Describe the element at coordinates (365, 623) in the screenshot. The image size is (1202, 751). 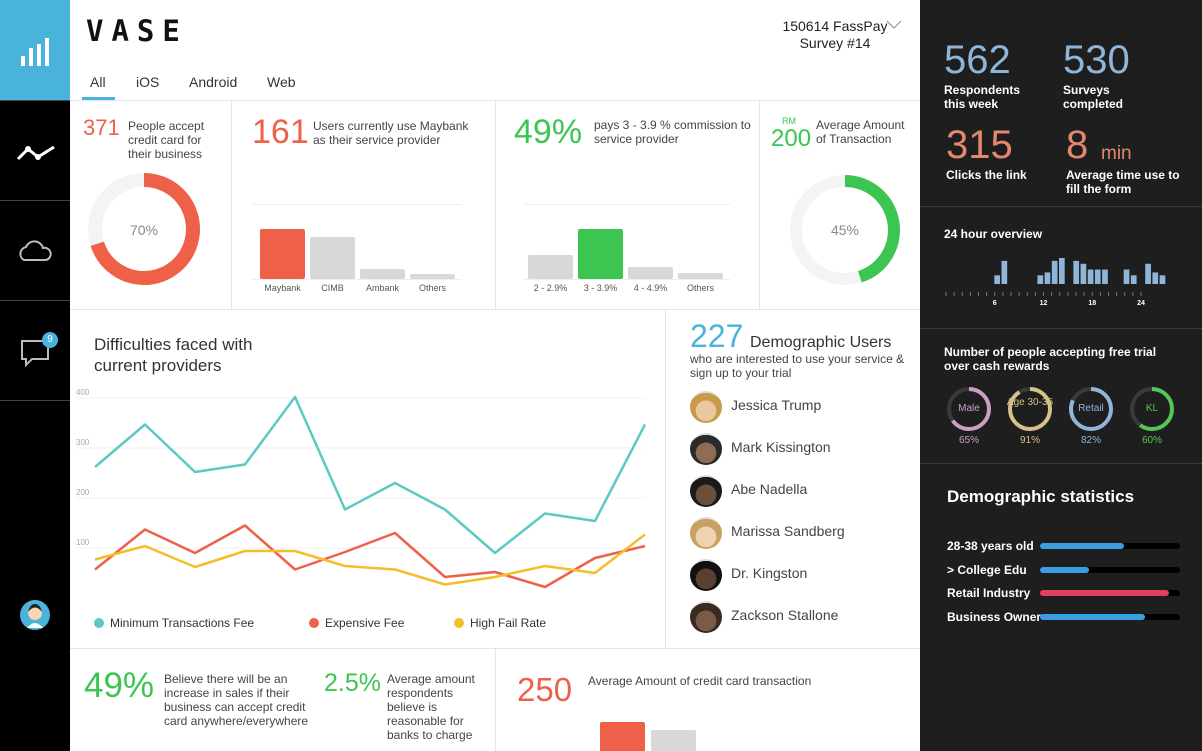
I see `legend-label: Expensive Fee` at that location.